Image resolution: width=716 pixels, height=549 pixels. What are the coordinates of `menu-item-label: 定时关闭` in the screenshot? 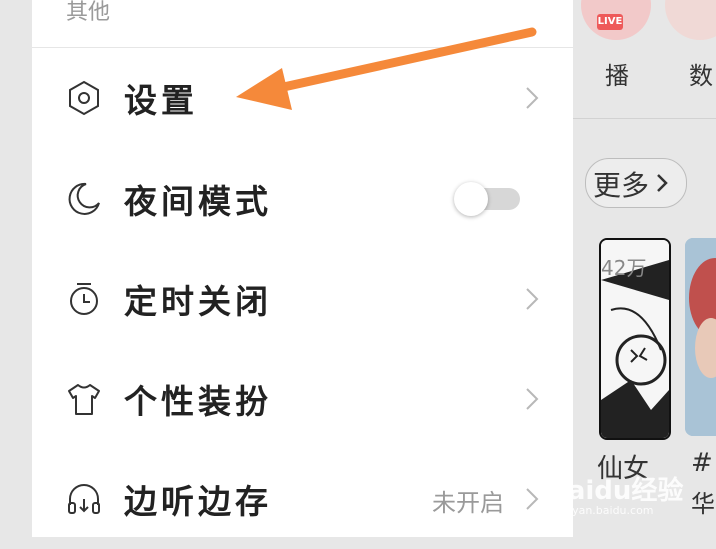 It's located at (198, 301).